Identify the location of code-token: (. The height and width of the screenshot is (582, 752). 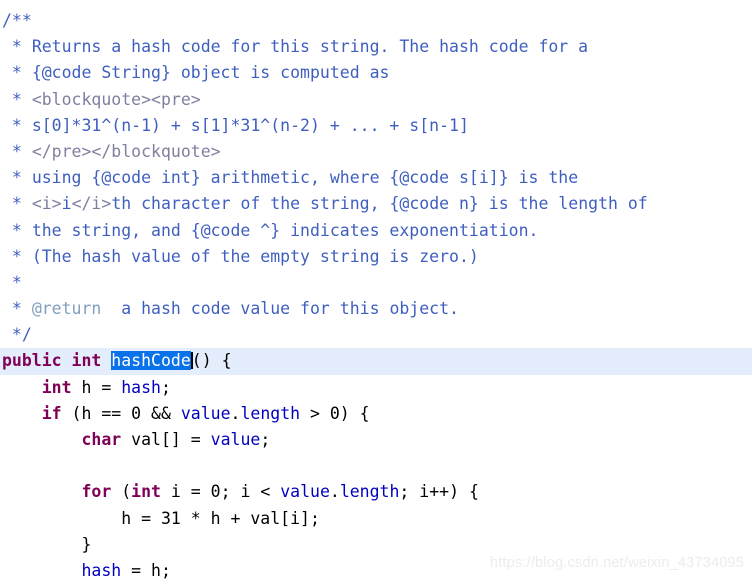
(121, 492).